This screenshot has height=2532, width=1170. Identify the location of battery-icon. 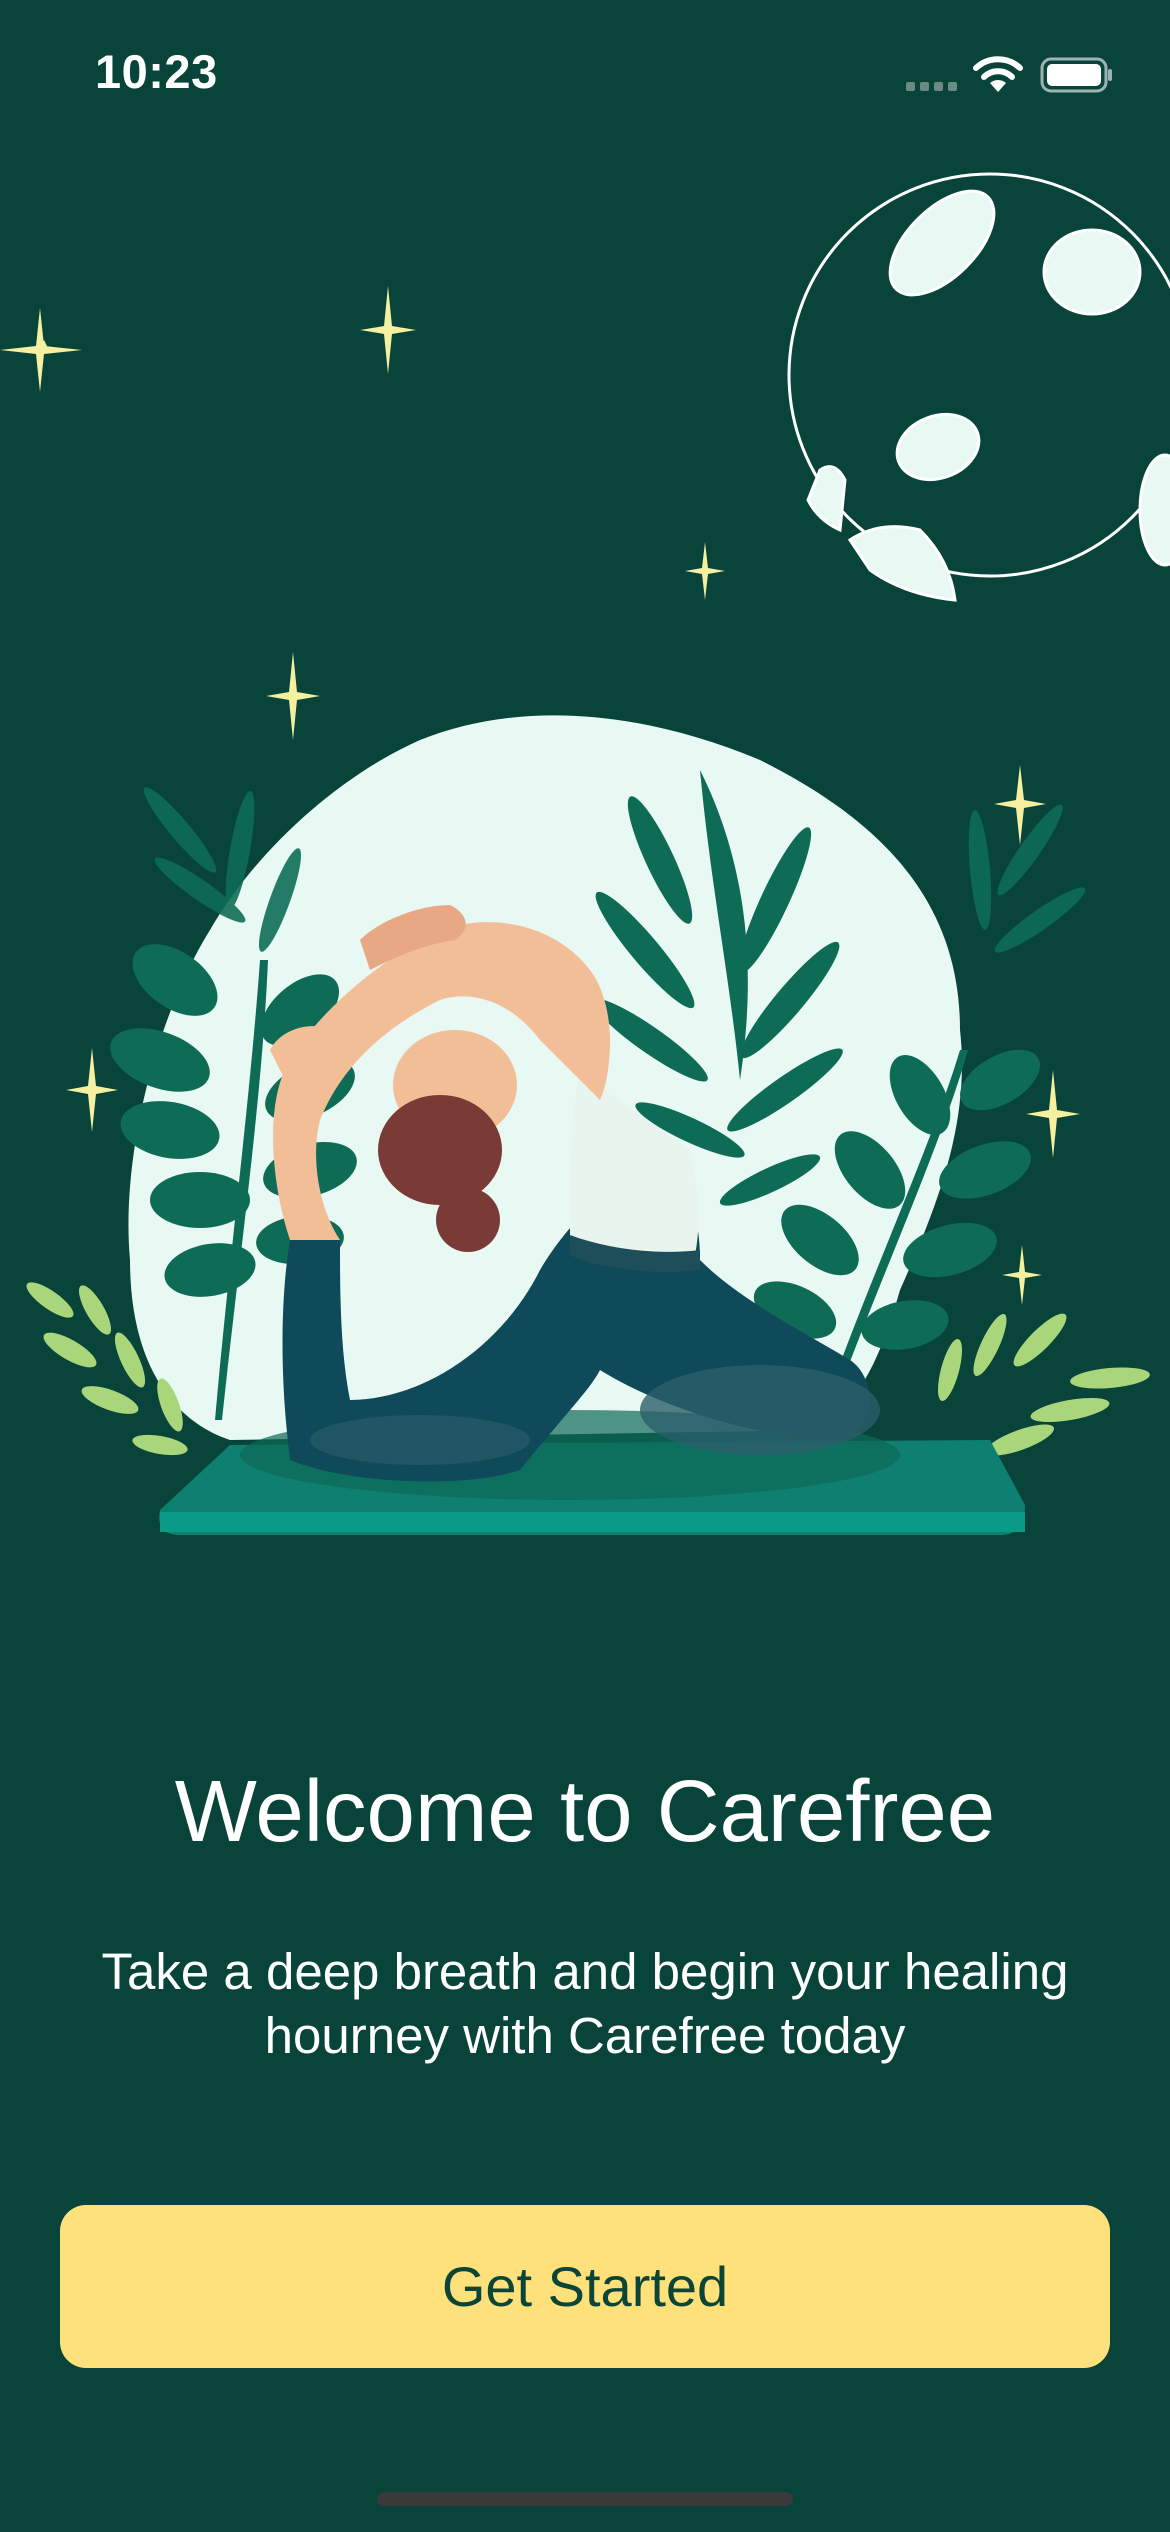
(1076, 75).